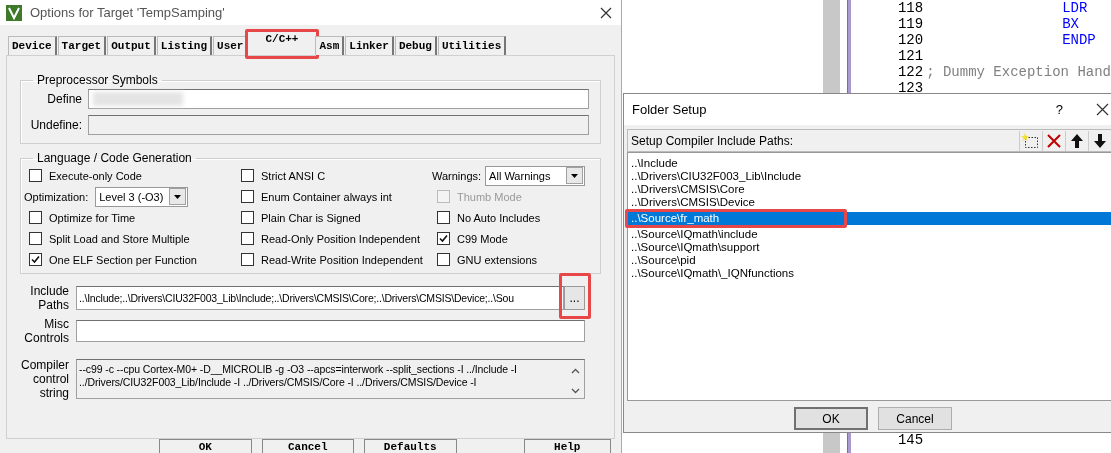  I want to click on scroll-up-icon, so click(575, 371).